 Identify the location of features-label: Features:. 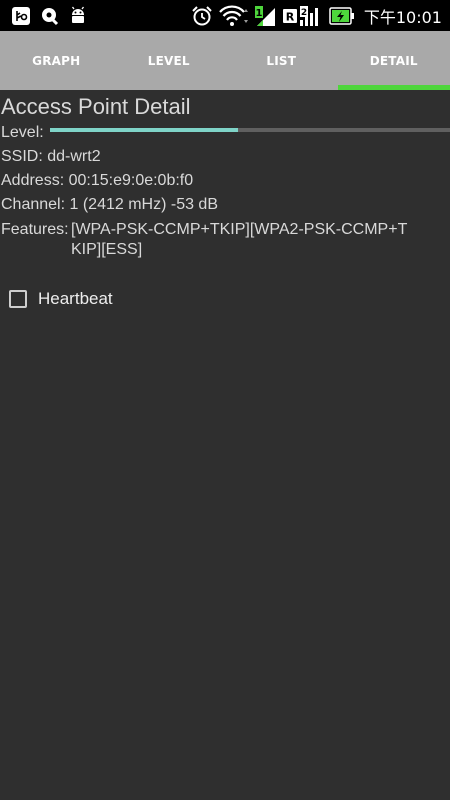
(35, 229).